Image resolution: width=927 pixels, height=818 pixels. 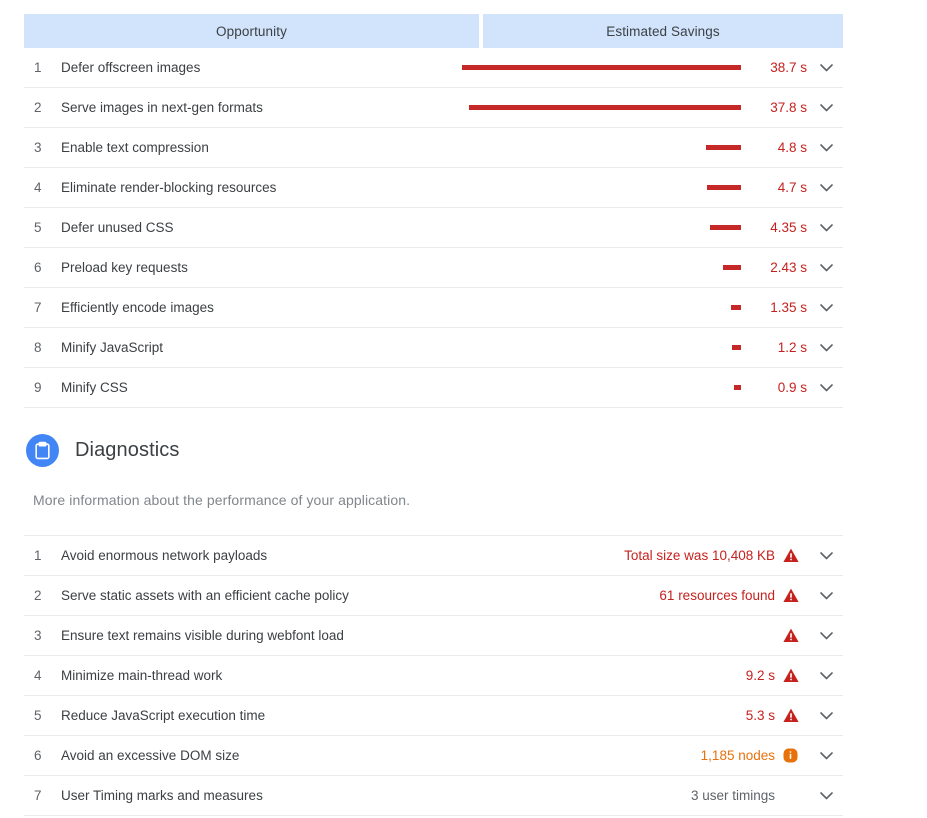 What do you see at coordinates (38, 387) in the screenshot?
I see `opportunity-rank: 9` at bounding box center [38, 387].